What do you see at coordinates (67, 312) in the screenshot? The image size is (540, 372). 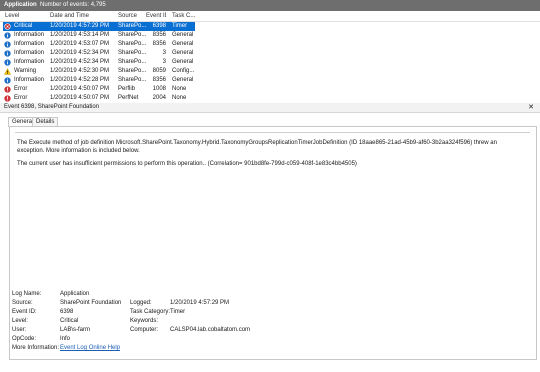 I see `event-id-value: 6398` at bounding box center [67, 312].